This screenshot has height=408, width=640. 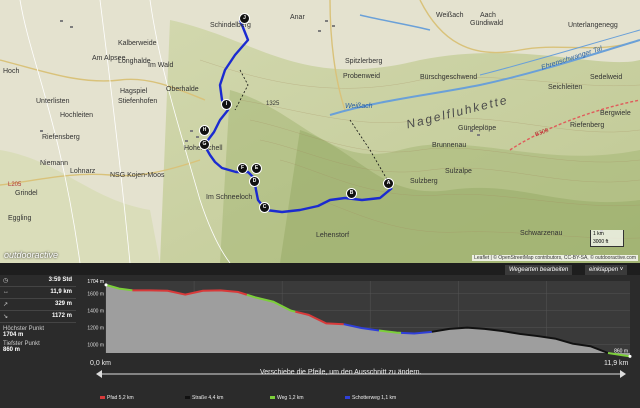 I want to click on place-label: Anar, so click(x=297, y=17).